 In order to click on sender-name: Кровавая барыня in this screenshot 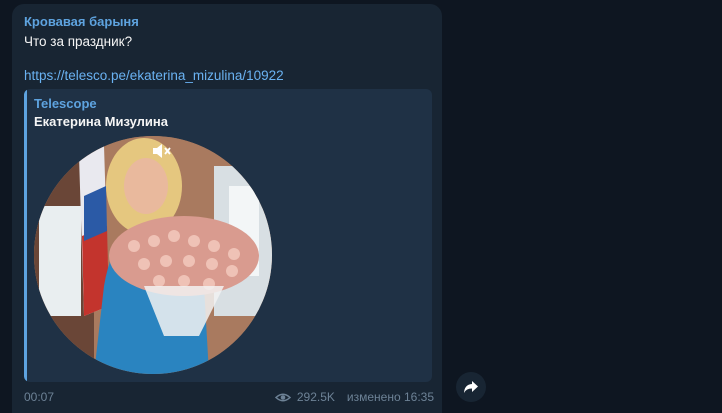, I will do `click(81, 21)`.